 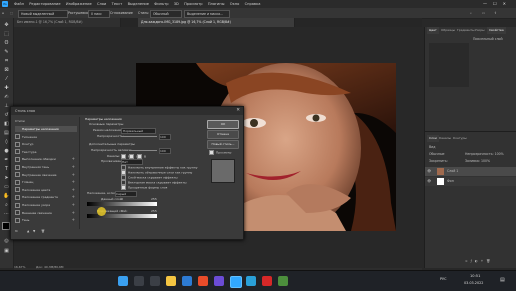 I want to click on clock-time: 10:51, so click(x=475, y=276).